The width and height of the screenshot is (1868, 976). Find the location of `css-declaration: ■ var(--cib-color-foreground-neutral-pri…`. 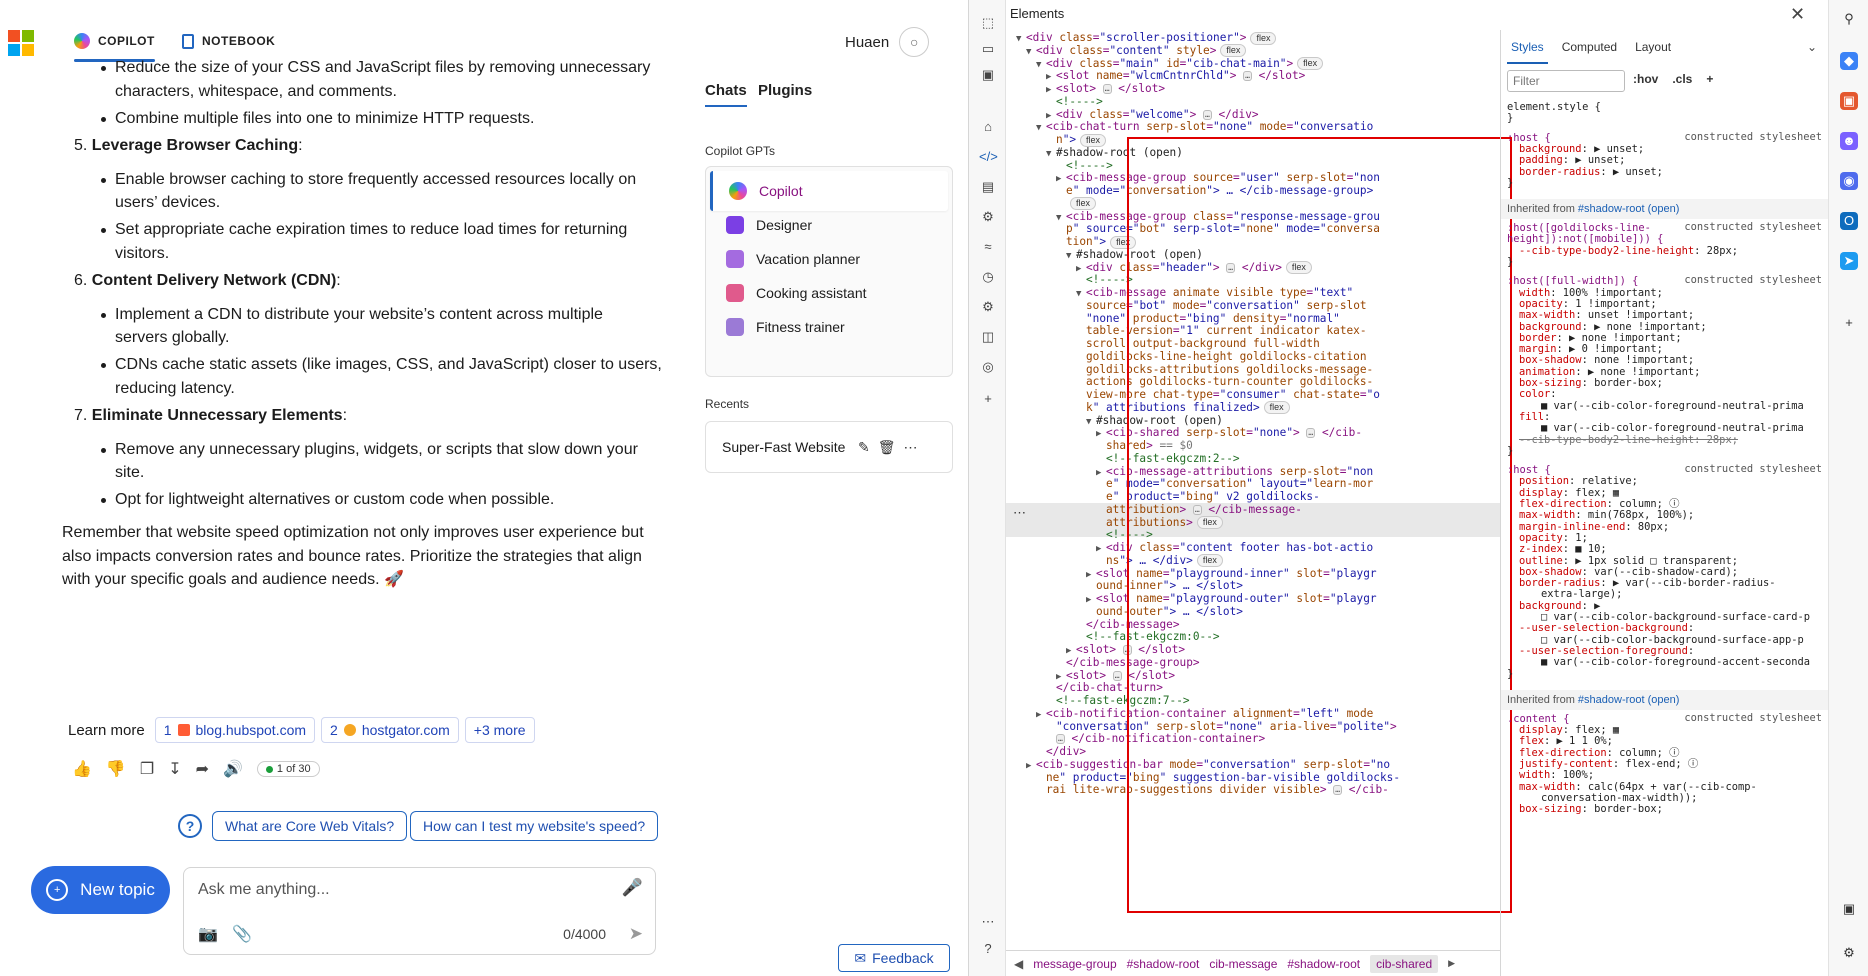

css-declaration: ■ var(--cib-color-foreground-neutral-pri… is located at coordinates (1672, 406).